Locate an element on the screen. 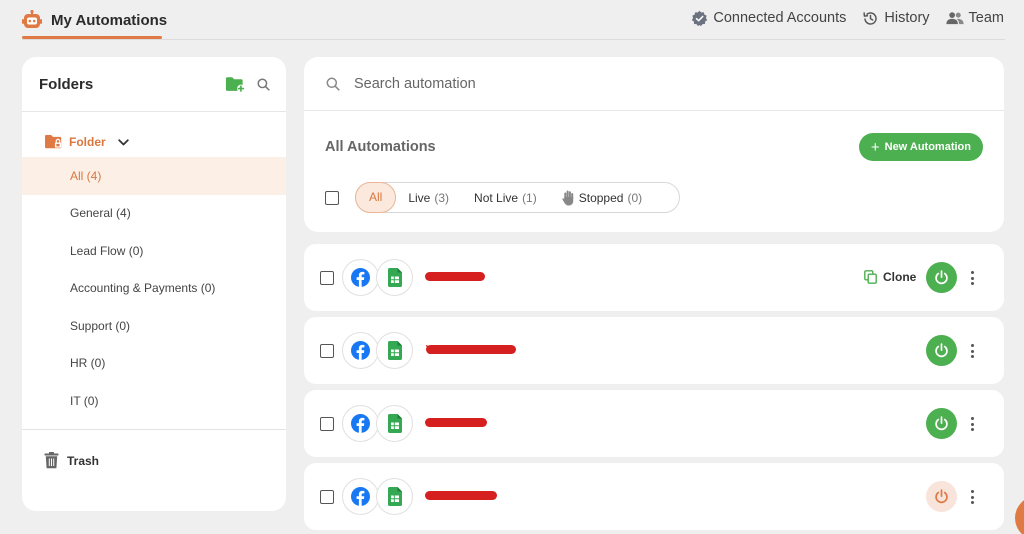 This screenshot has width=1024, height=534. new-automation-button: + New Automation is located at coordinates (920, 147).